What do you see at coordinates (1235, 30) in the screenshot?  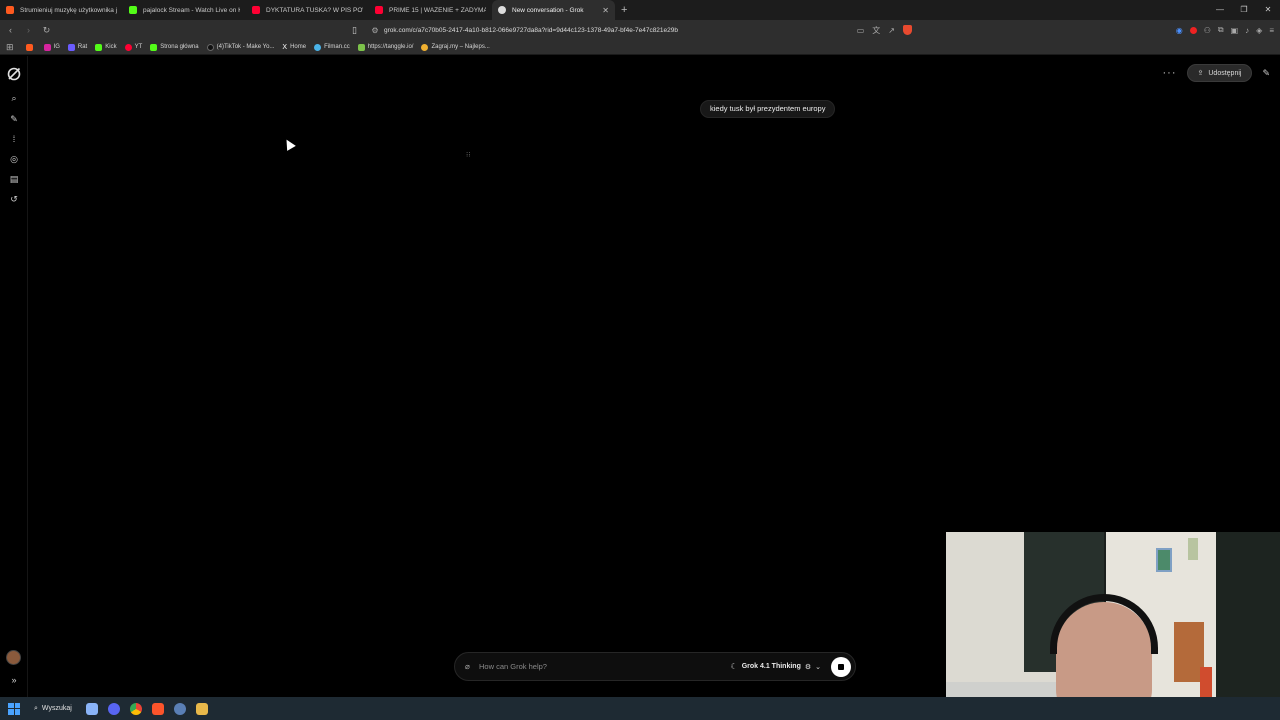 I see `sidebar-toggle-icon: ▣` at bounding box center [1235, 30].